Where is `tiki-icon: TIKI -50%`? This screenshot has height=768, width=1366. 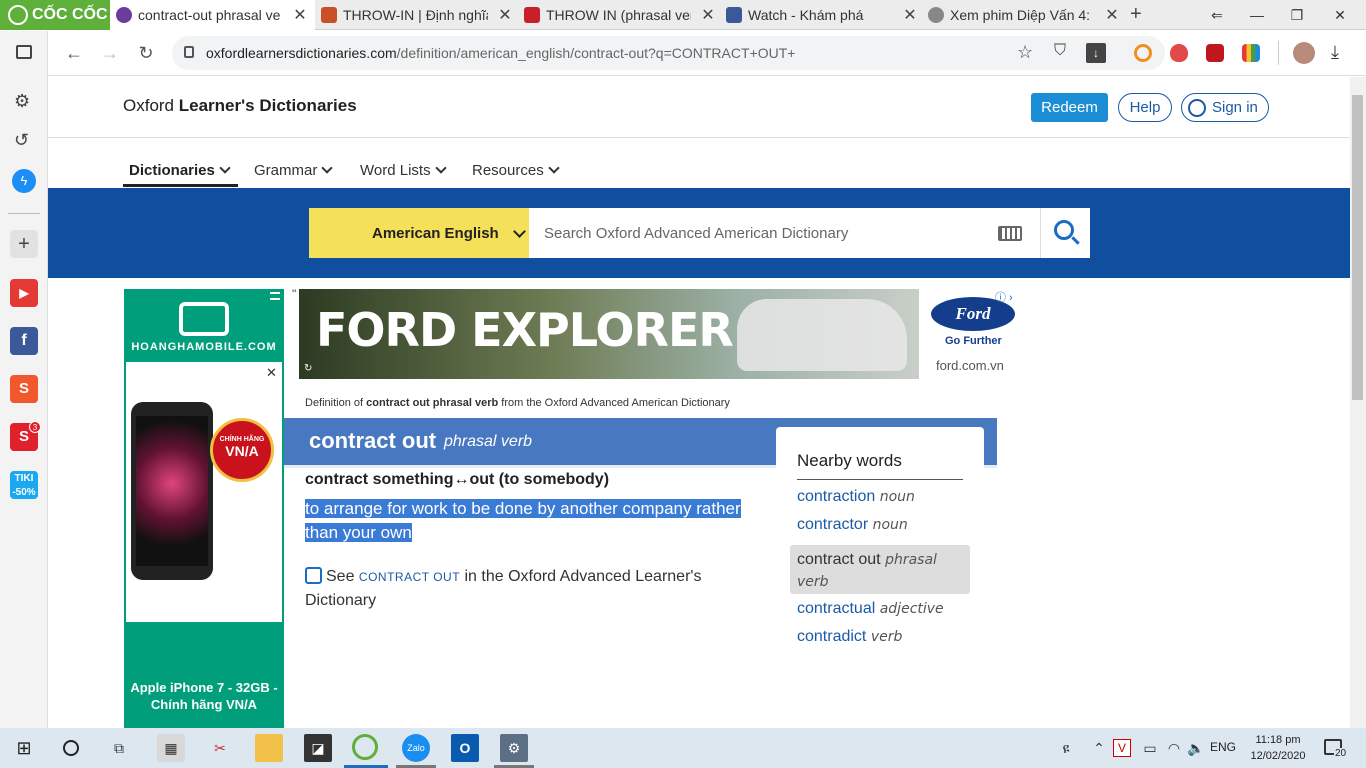
tiki-icon: TIKI -50% is located at coordinates (24, 485).